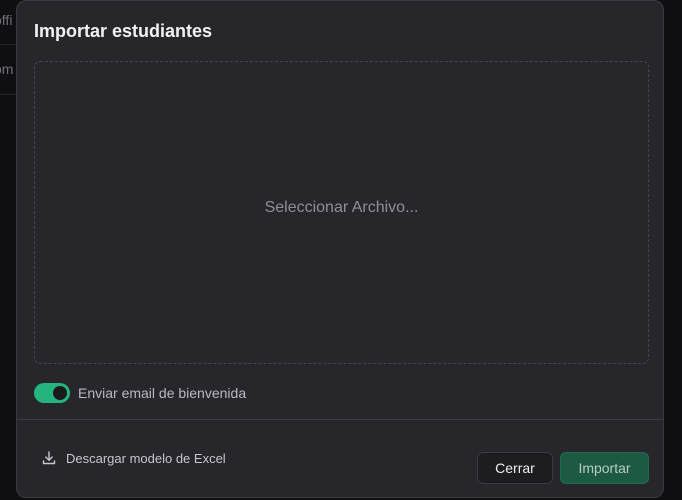 Image resolution: width=682 pixels, height=500 pixels. I want to click on download-excel-template-link: Descargar modelo de Excel, so click(133, 458).